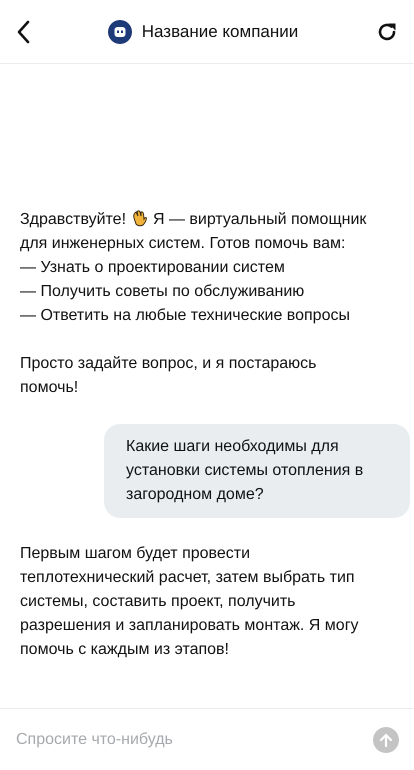 The image size is (414, 770). Describe the element at coordinates (220, 32) in the screenshot. I see `company-title: Название компании` at that location.